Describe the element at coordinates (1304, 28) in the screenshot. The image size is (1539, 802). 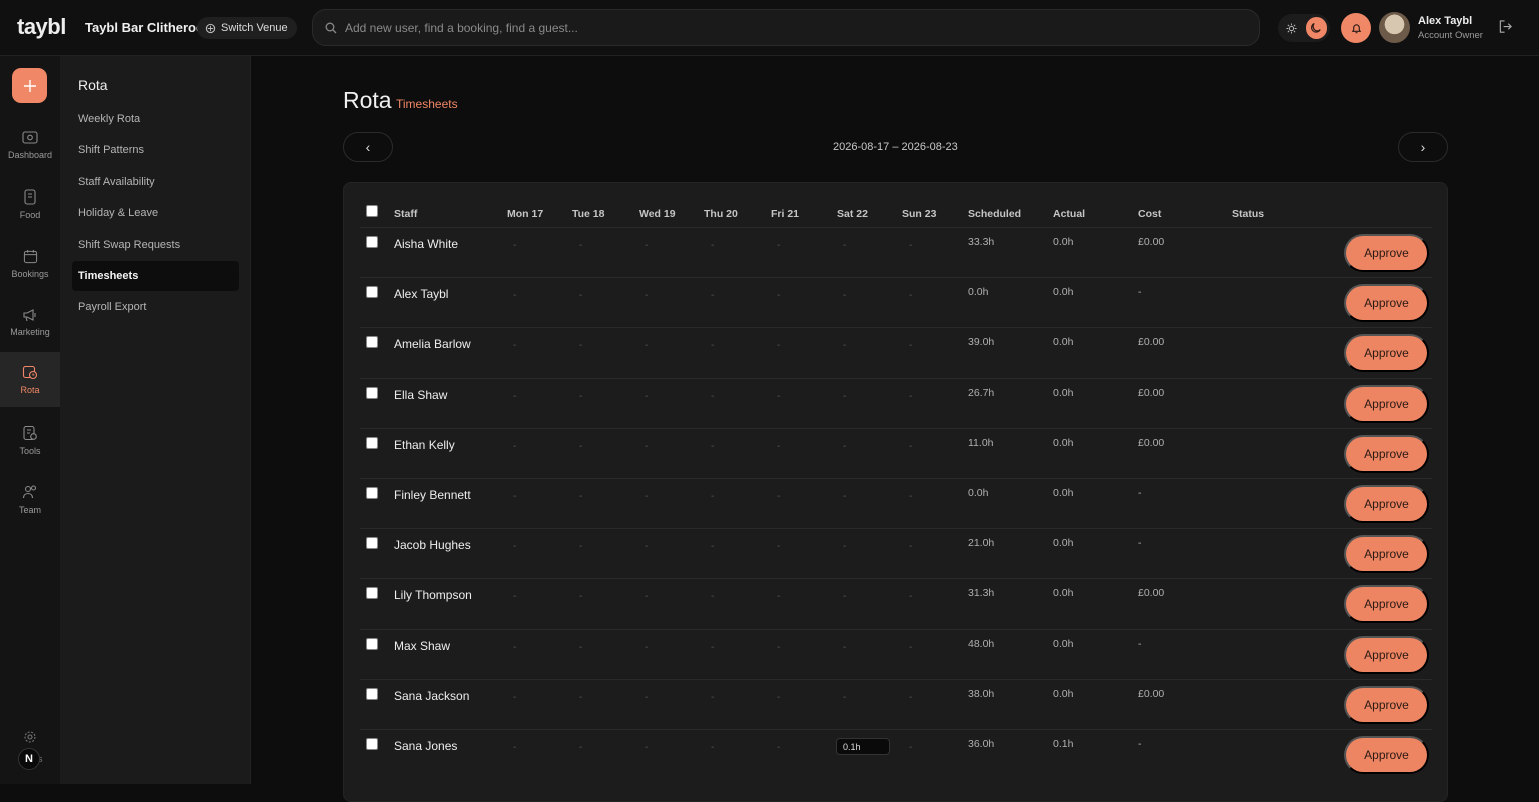
I see `theme-toggle` at that location.